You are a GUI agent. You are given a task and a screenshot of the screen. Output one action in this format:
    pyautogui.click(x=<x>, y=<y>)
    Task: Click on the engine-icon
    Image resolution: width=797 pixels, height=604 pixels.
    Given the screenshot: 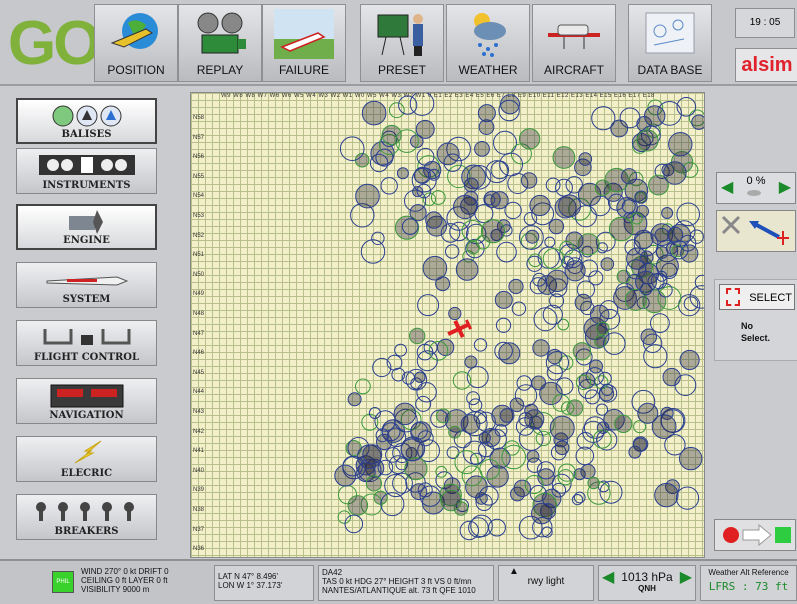 What is the action you would take?
    pyautogui.click(x=85, y=222)
    